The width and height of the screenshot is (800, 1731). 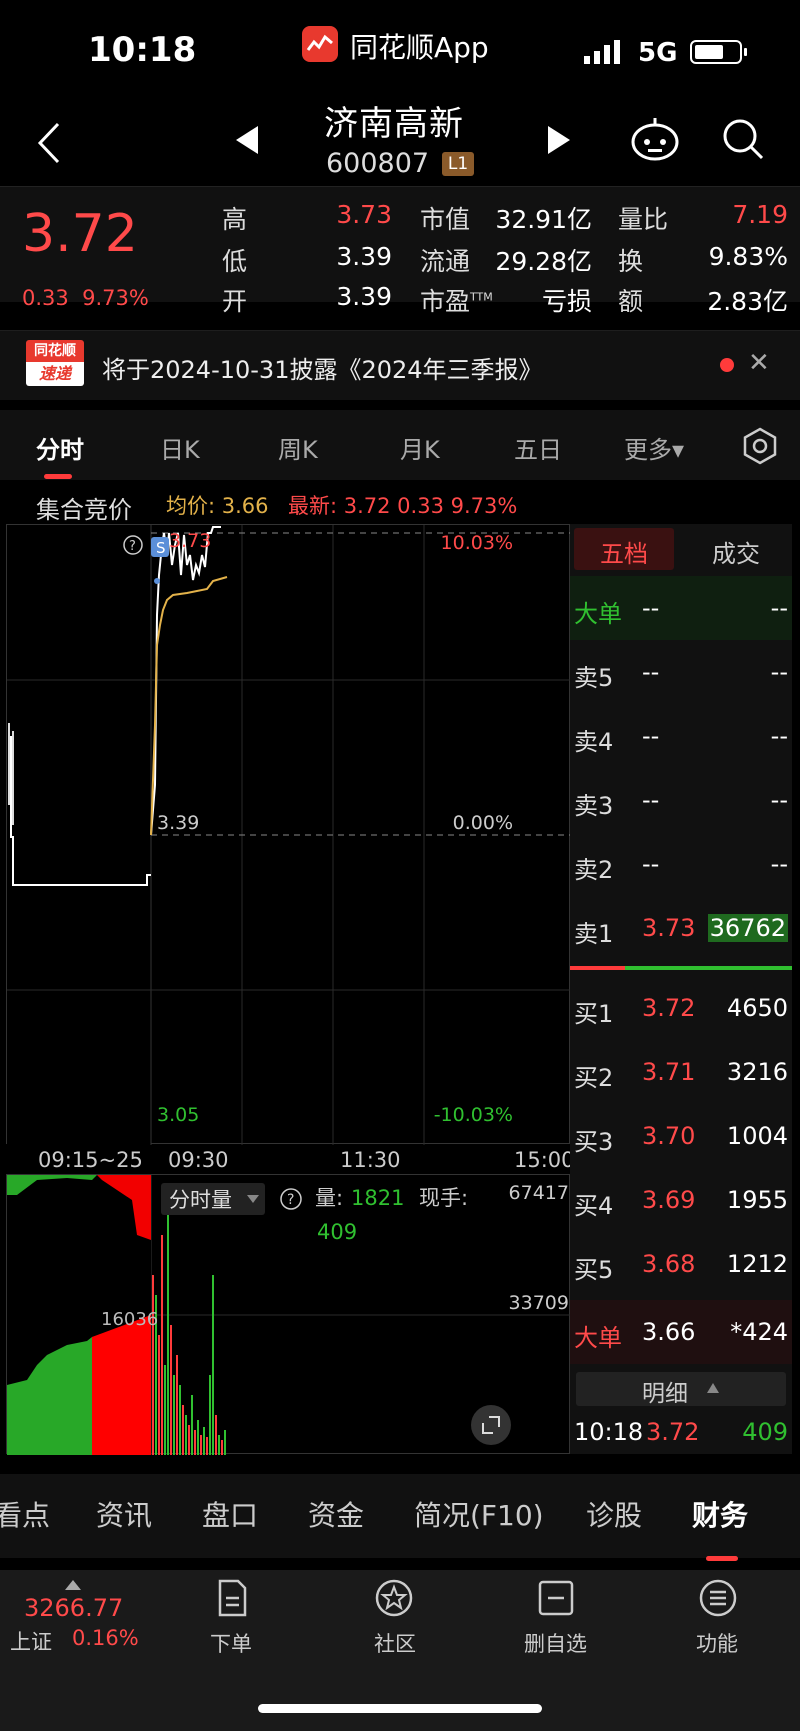 What do you see at coordinates (759, 363) in the screenshot?
I see `close-icon: ✕` at bounding box center [759, 363].